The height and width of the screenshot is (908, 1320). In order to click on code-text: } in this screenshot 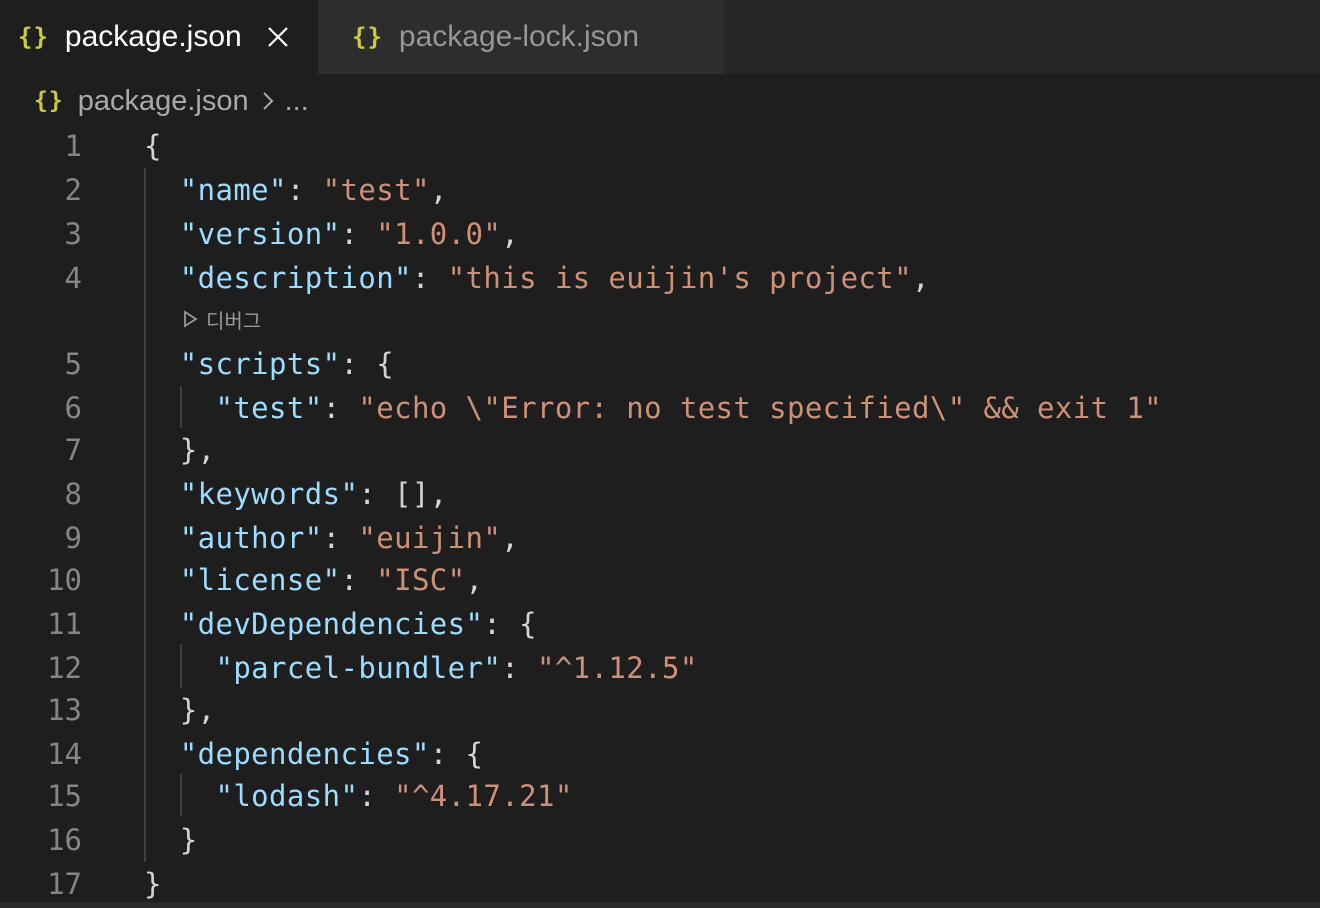, I will do `click(153, 884)`.